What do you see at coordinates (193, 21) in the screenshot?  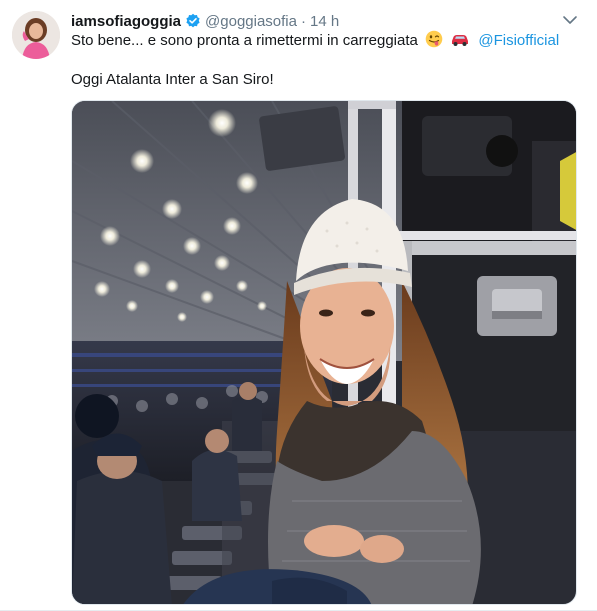 I see `verified-badge-icon` at bounding box center [193, 21].